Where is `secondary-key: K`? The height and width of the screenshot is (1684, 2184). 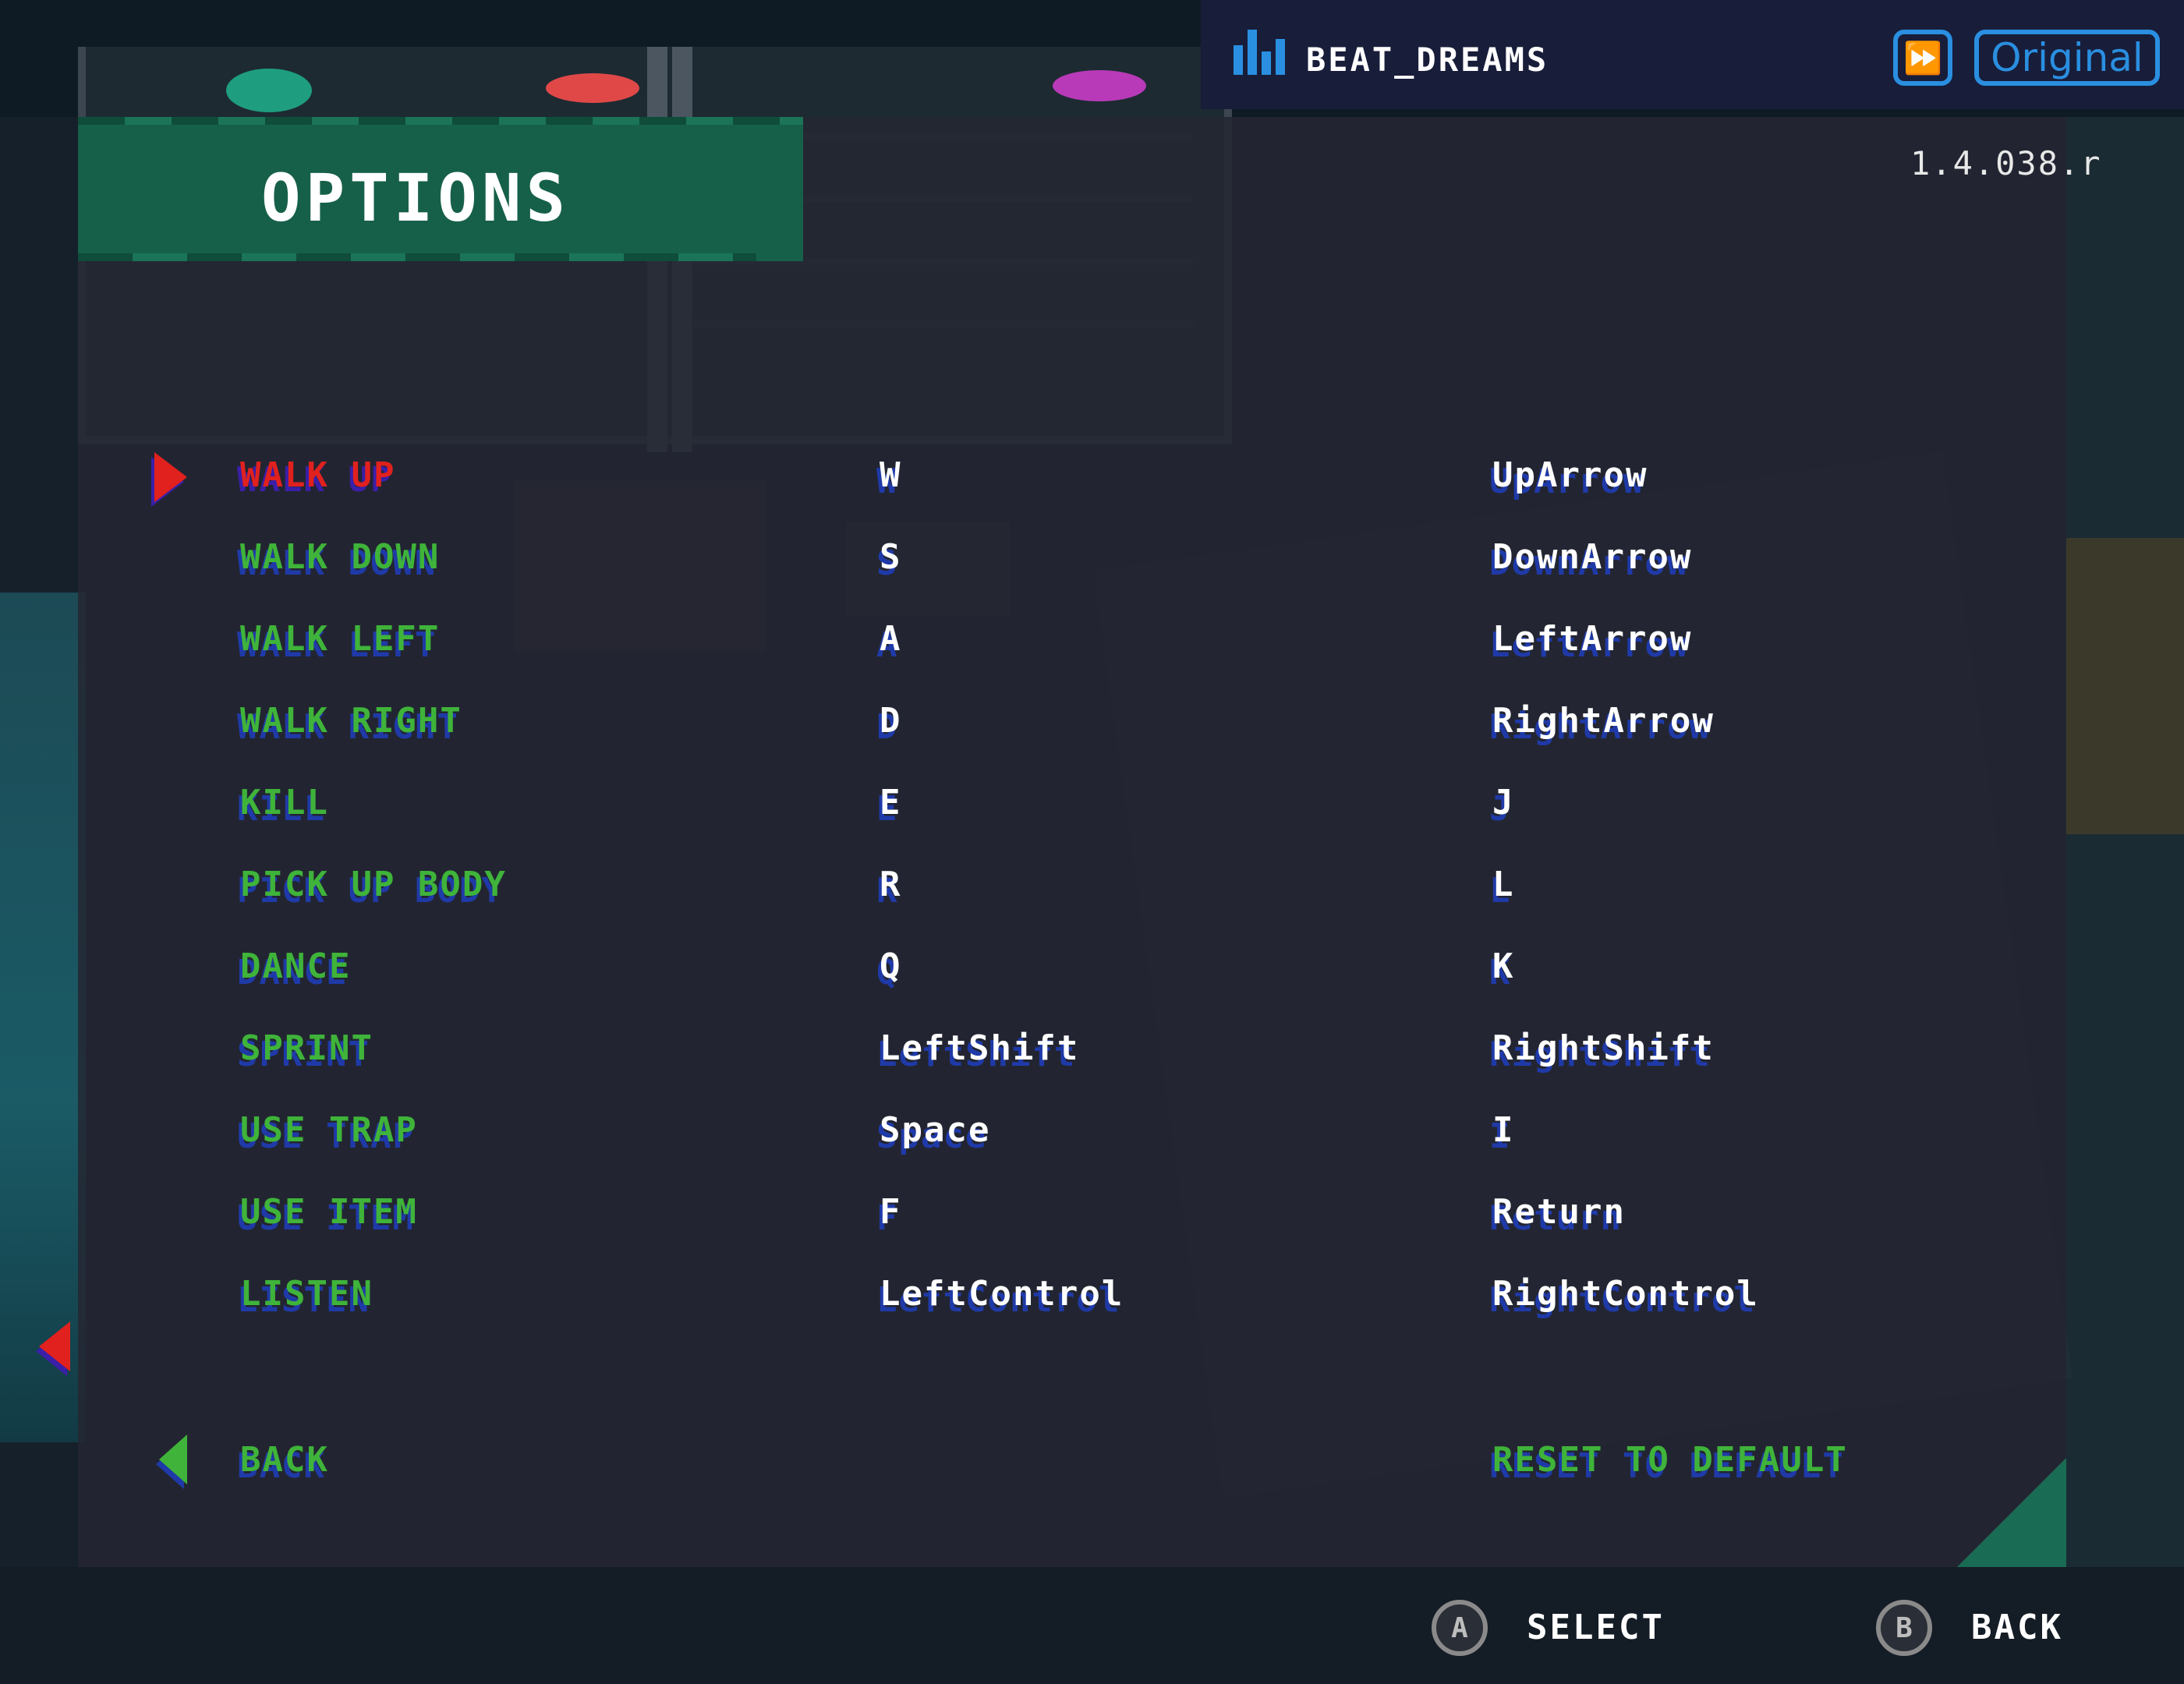
secondary-key: K is located at coordinates (1504, 967).